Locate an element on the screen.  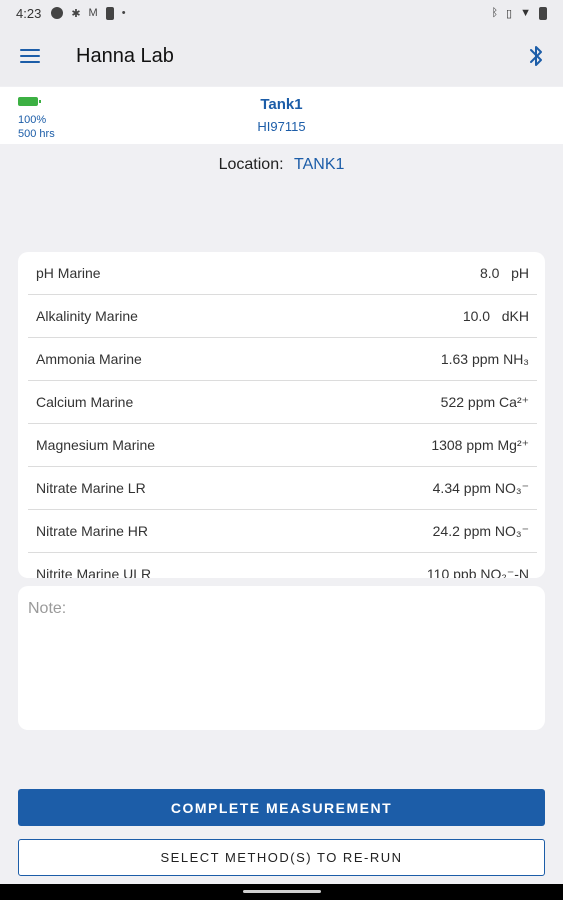
notification-icon is located at coordinates (57, 13).